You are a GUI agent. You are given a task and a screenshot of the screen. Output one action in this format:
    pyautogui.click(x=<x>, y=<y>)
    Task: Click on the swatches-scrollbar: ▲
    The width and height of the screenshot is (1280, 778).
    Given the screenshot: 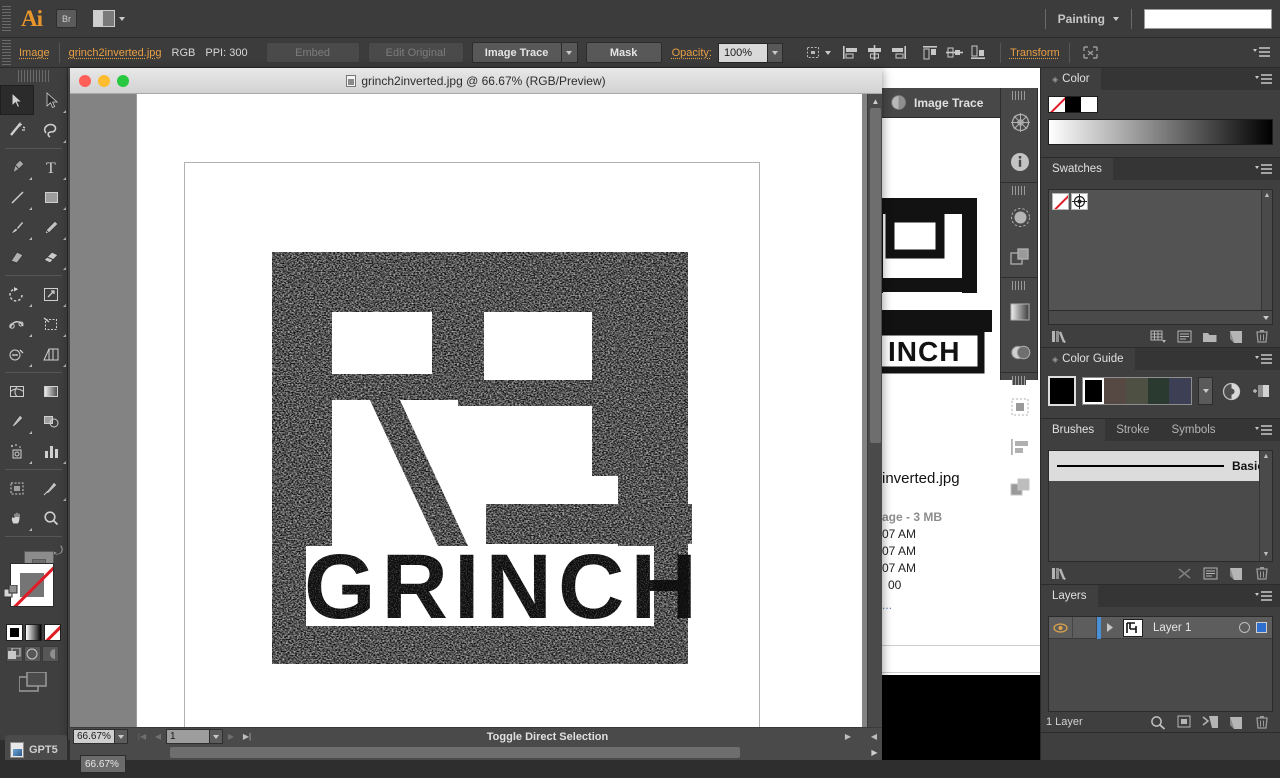 What is the action you would take?
    pyautogui.click(x=1266, y=250)
    